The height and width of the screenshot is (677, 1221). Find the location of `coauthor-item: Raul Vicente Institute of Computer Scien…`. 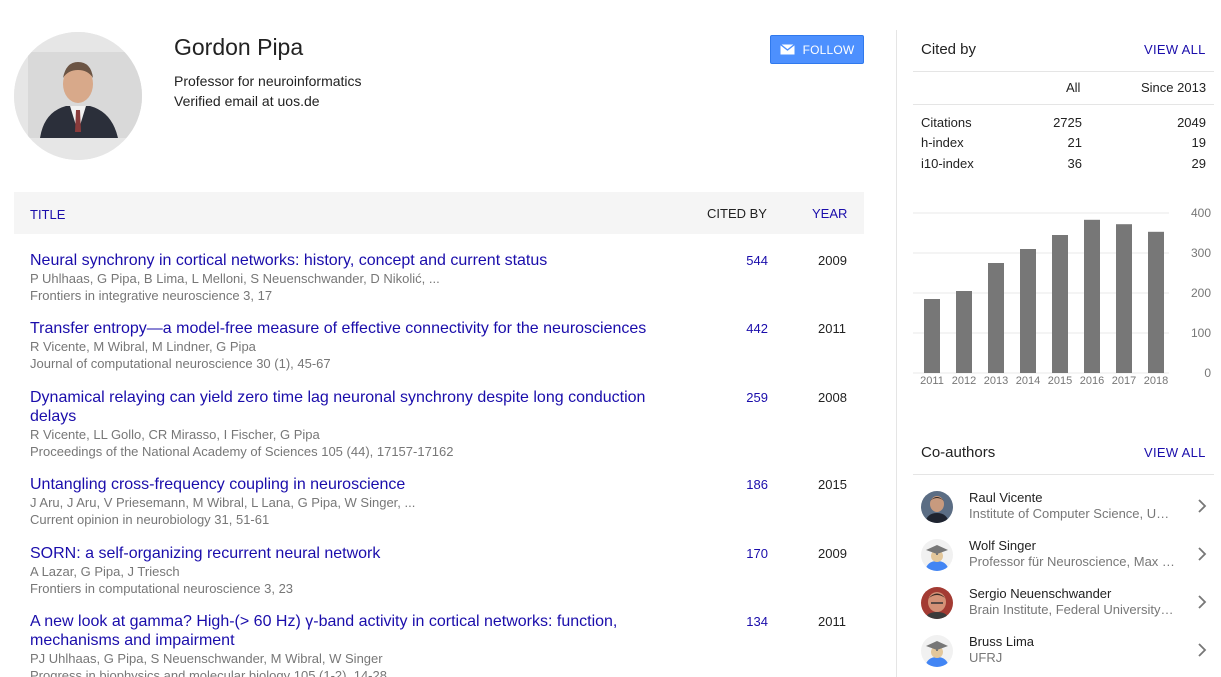

coauthor-item: Raul Vicente Institute of Computer Scien… is located at coordinates (1063, 510).